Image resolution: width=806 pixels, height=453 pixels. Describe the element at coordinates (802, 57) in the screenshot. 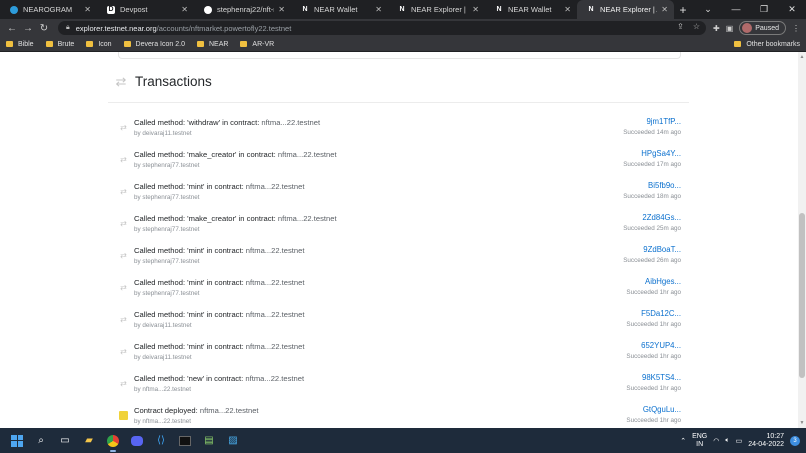

I see `scroll-up-icon: ▲` at that location.